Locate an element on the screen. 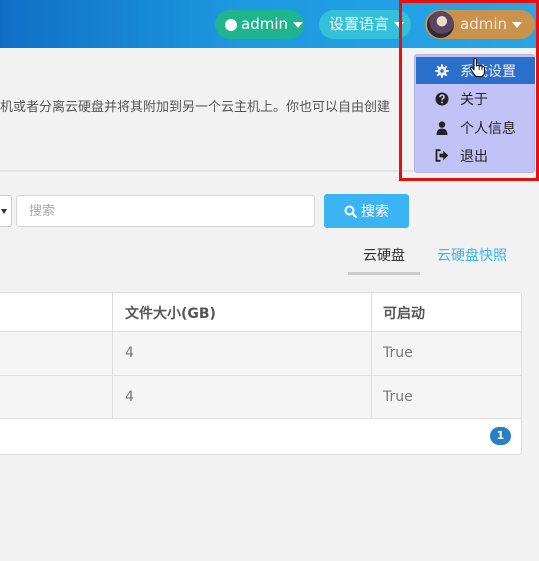  project-selector: admin is located at coordinates (259, 24).